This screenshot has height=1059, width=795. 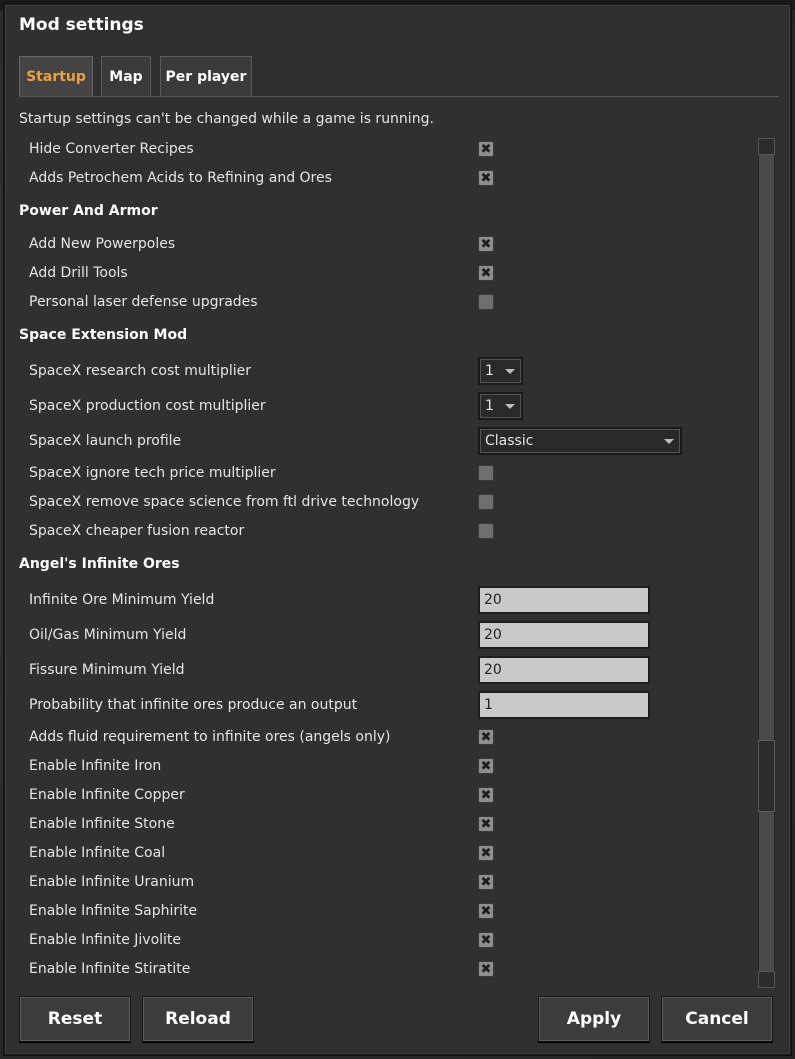 What do you see at coordinates (137, 531) in the screenshot?
I see `setting-label: SpaceX cheaper fusion reactor` at bounding box center [137, 531].